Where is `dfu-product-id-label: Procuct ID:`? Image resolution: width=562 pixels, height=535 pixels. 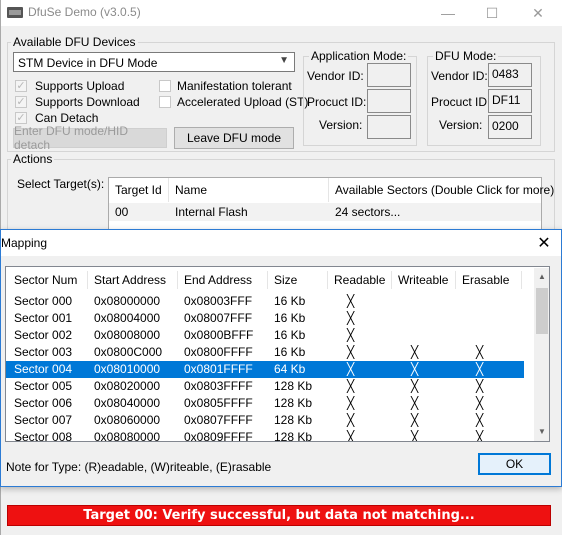
dfu-product-id-label: Procuct ID: is located at coordinates (461, 102).